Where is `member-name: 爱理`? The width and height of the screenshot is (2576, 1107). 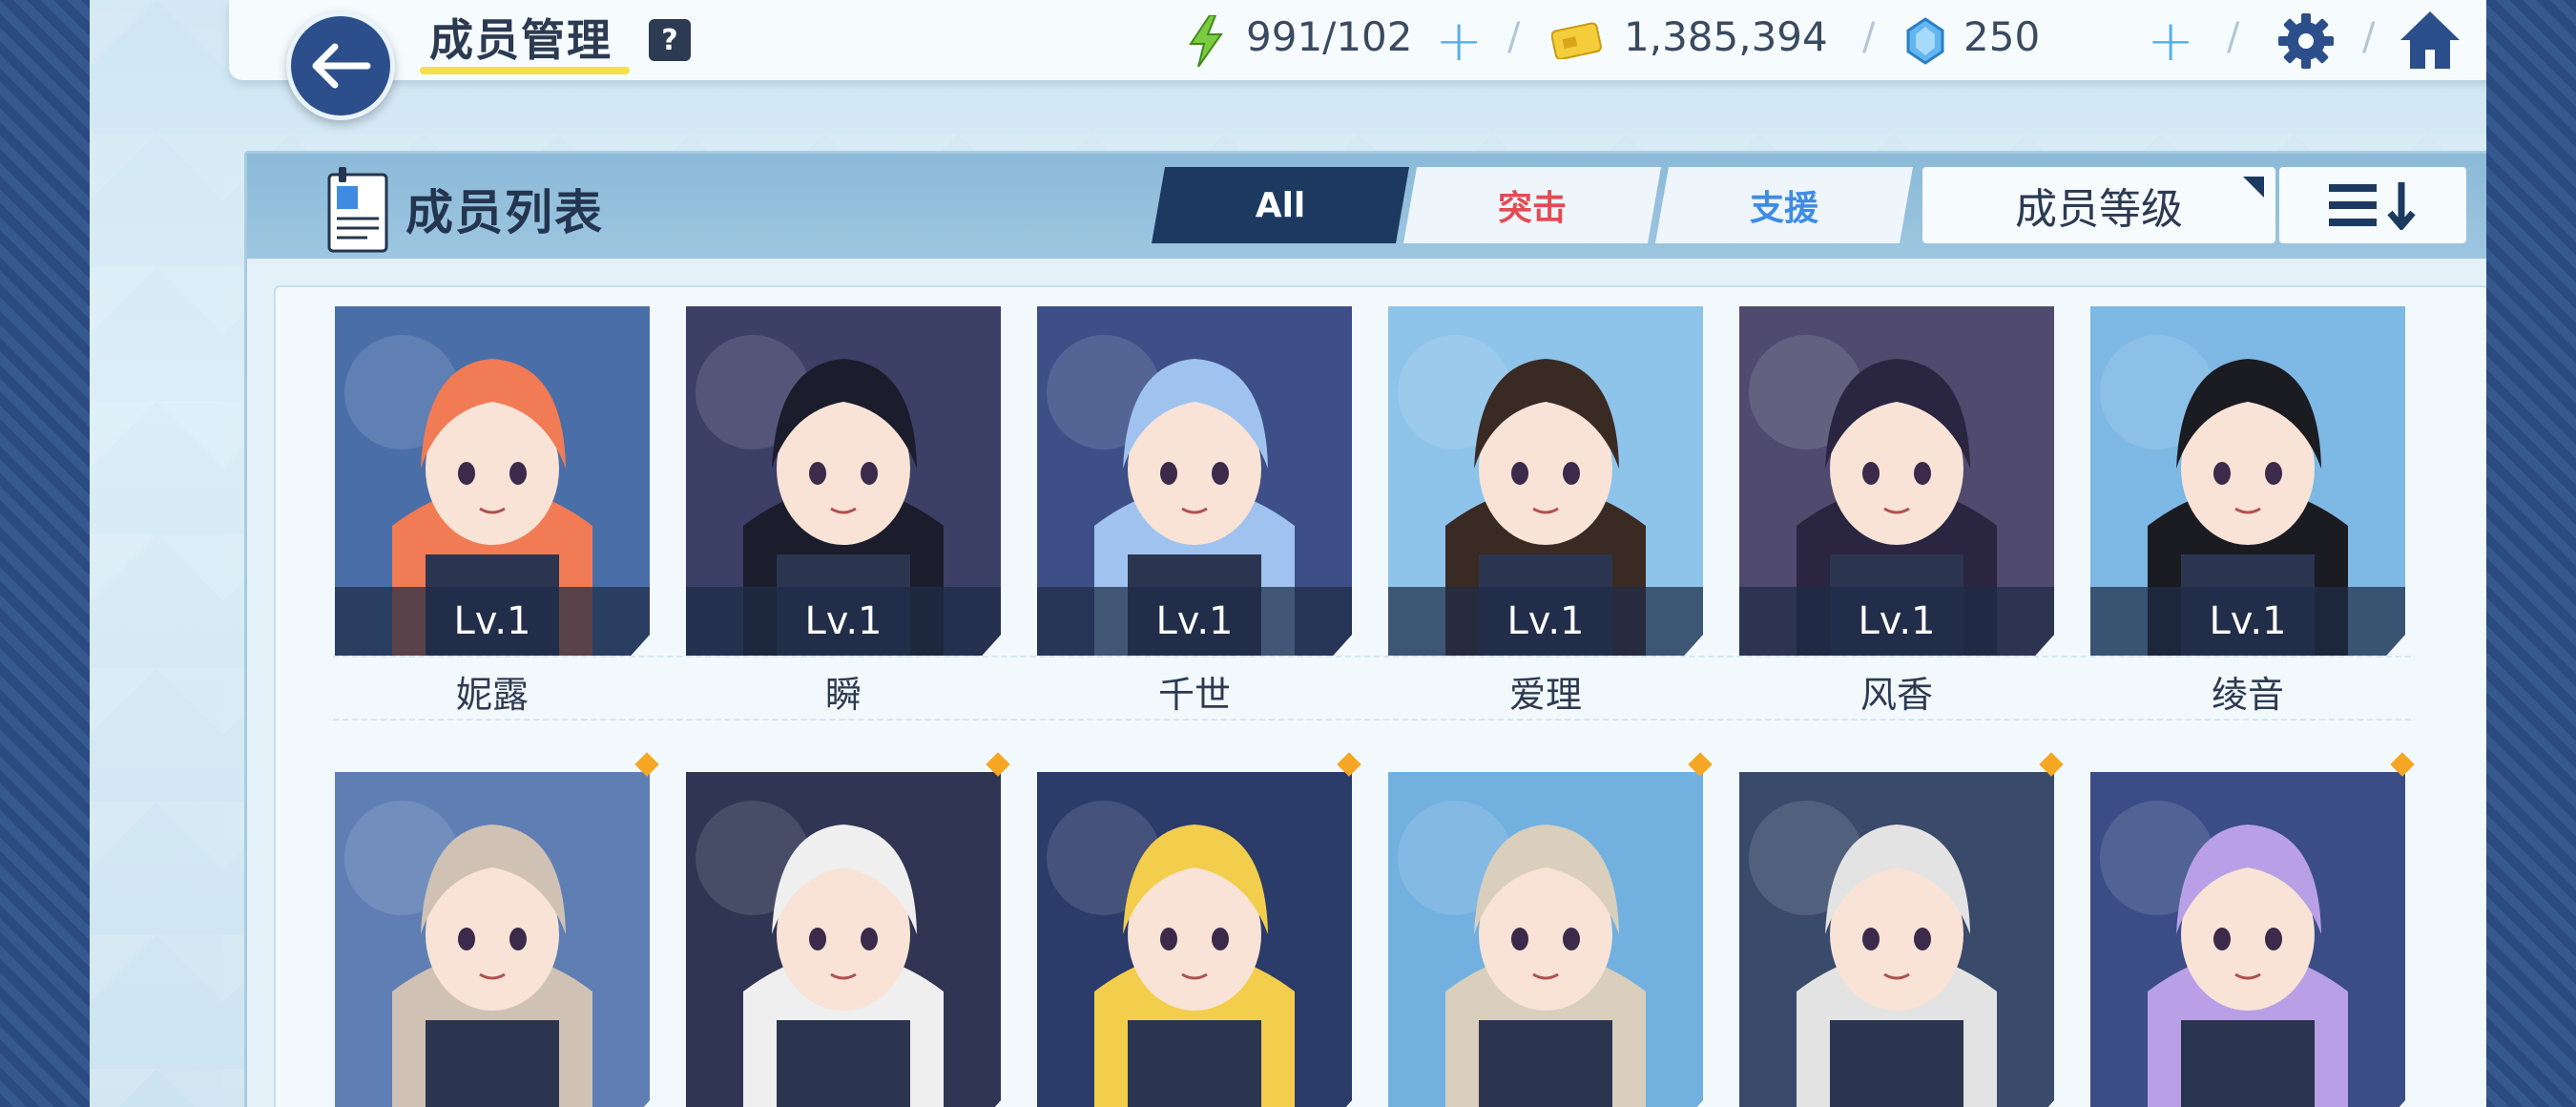 member-name: 爱理 is located at coordinates (1545, 695).